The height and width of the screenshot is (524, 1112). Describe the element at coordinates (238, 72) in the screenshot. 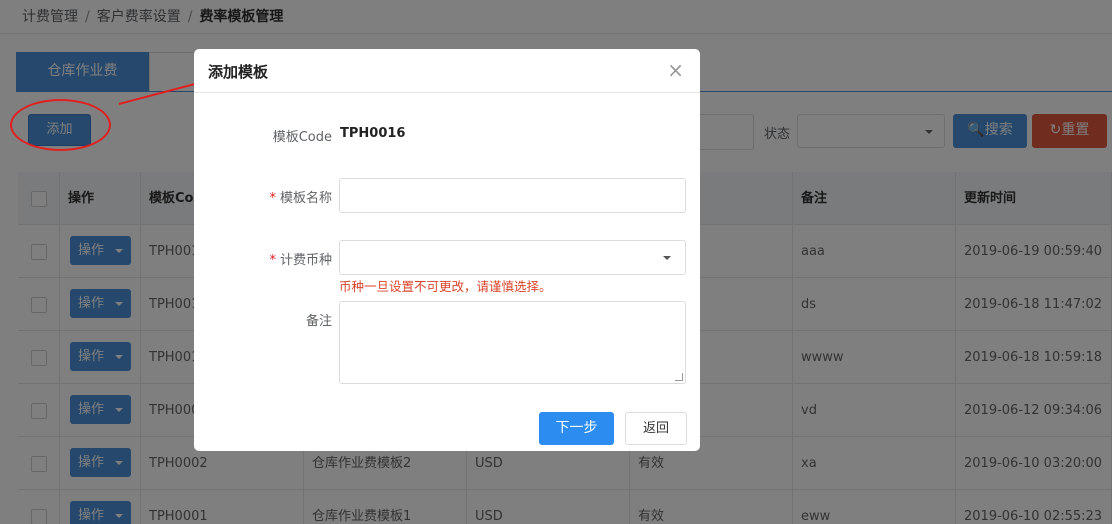

I see `dialog-title: 添加模板` at that location.